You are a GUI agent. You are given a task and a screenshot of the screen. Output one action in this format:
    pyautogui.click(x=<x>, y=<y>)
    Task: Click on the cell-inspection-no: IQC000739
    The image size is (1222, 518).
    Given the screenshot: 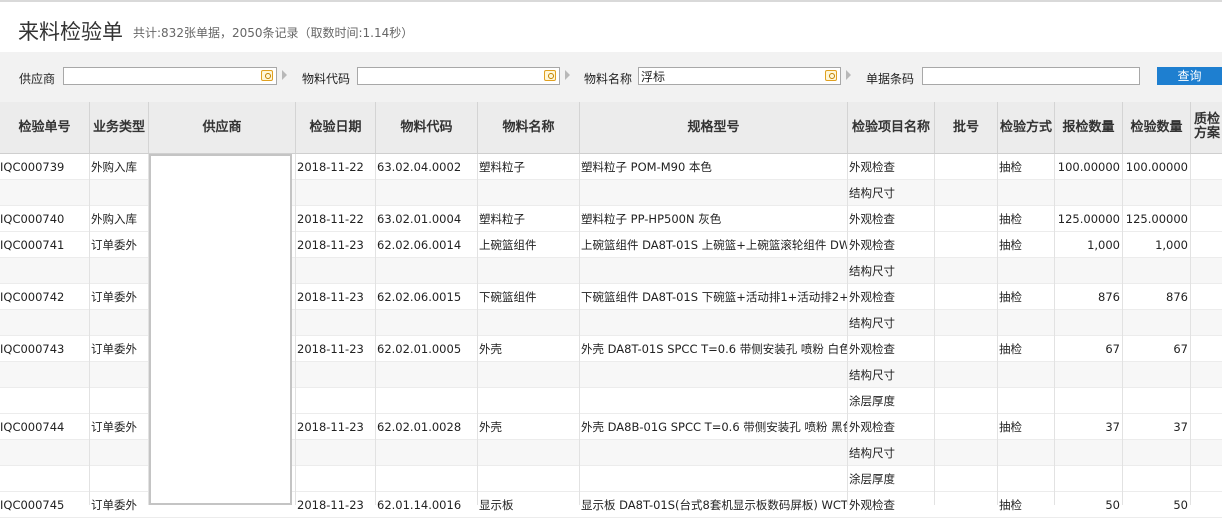 What is the action you would take?
    pyautogui.click(x=32, y=167)
    